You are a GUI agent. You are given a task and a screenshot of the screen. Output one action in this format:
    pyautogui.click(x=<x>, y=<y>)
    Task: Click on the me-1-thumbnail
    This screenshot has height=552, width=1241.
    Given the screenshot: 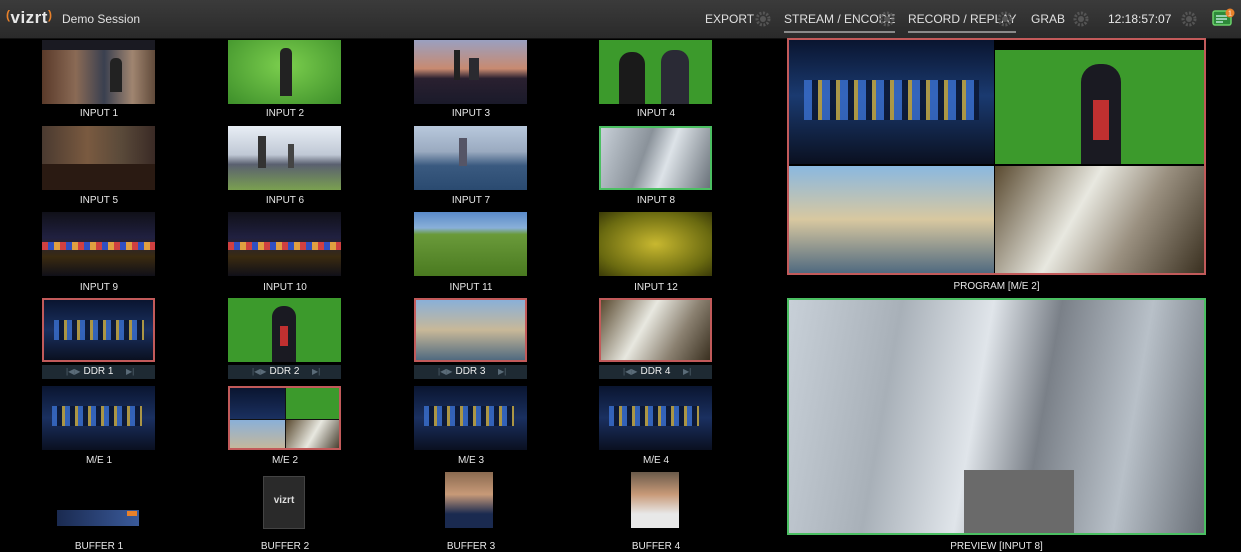 What is the action you would take?
    pyautogui.click(x=98, y=418)
    